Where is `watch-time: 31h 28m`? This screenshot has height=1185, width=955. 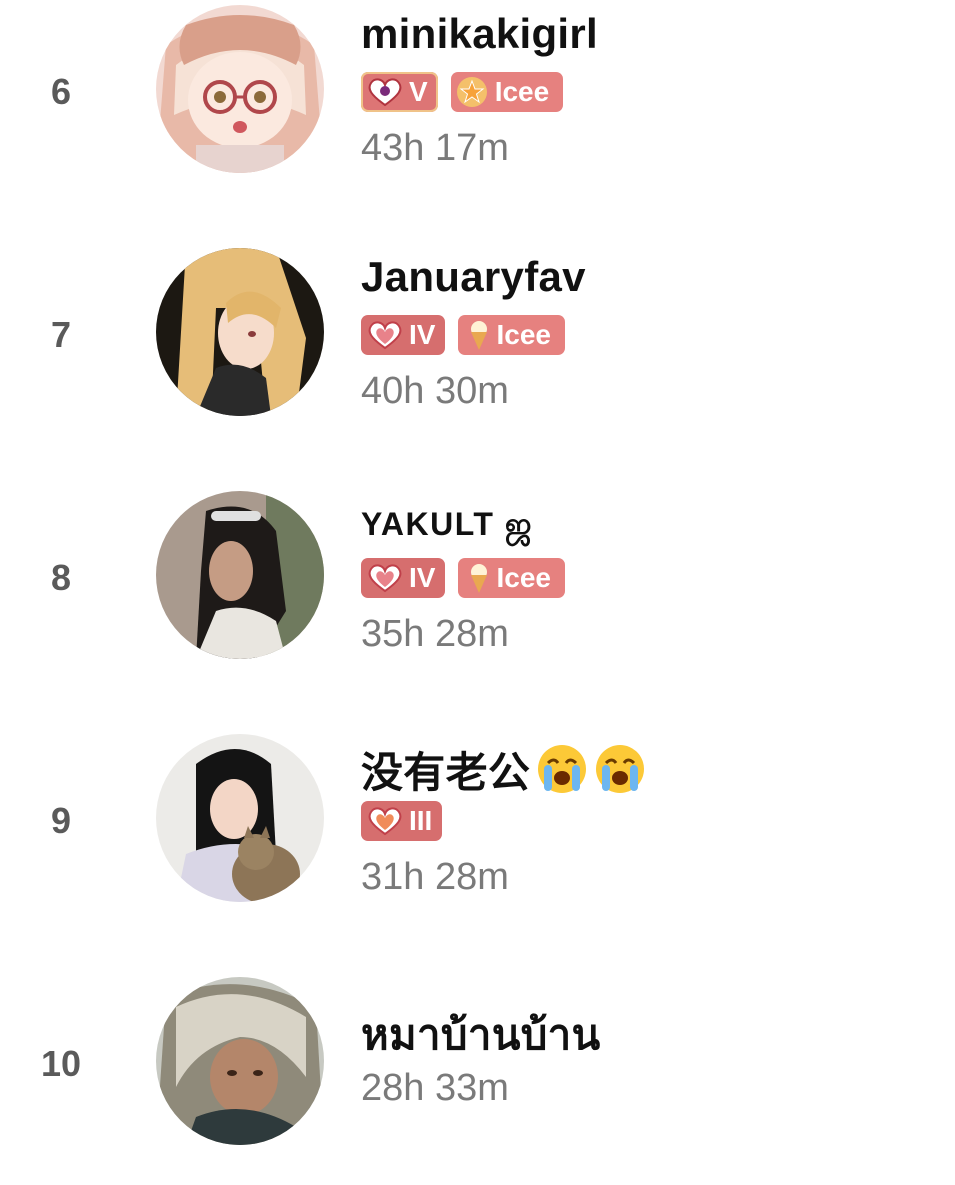 watch-time: 31h 28m is located at coordinates (435, 877).